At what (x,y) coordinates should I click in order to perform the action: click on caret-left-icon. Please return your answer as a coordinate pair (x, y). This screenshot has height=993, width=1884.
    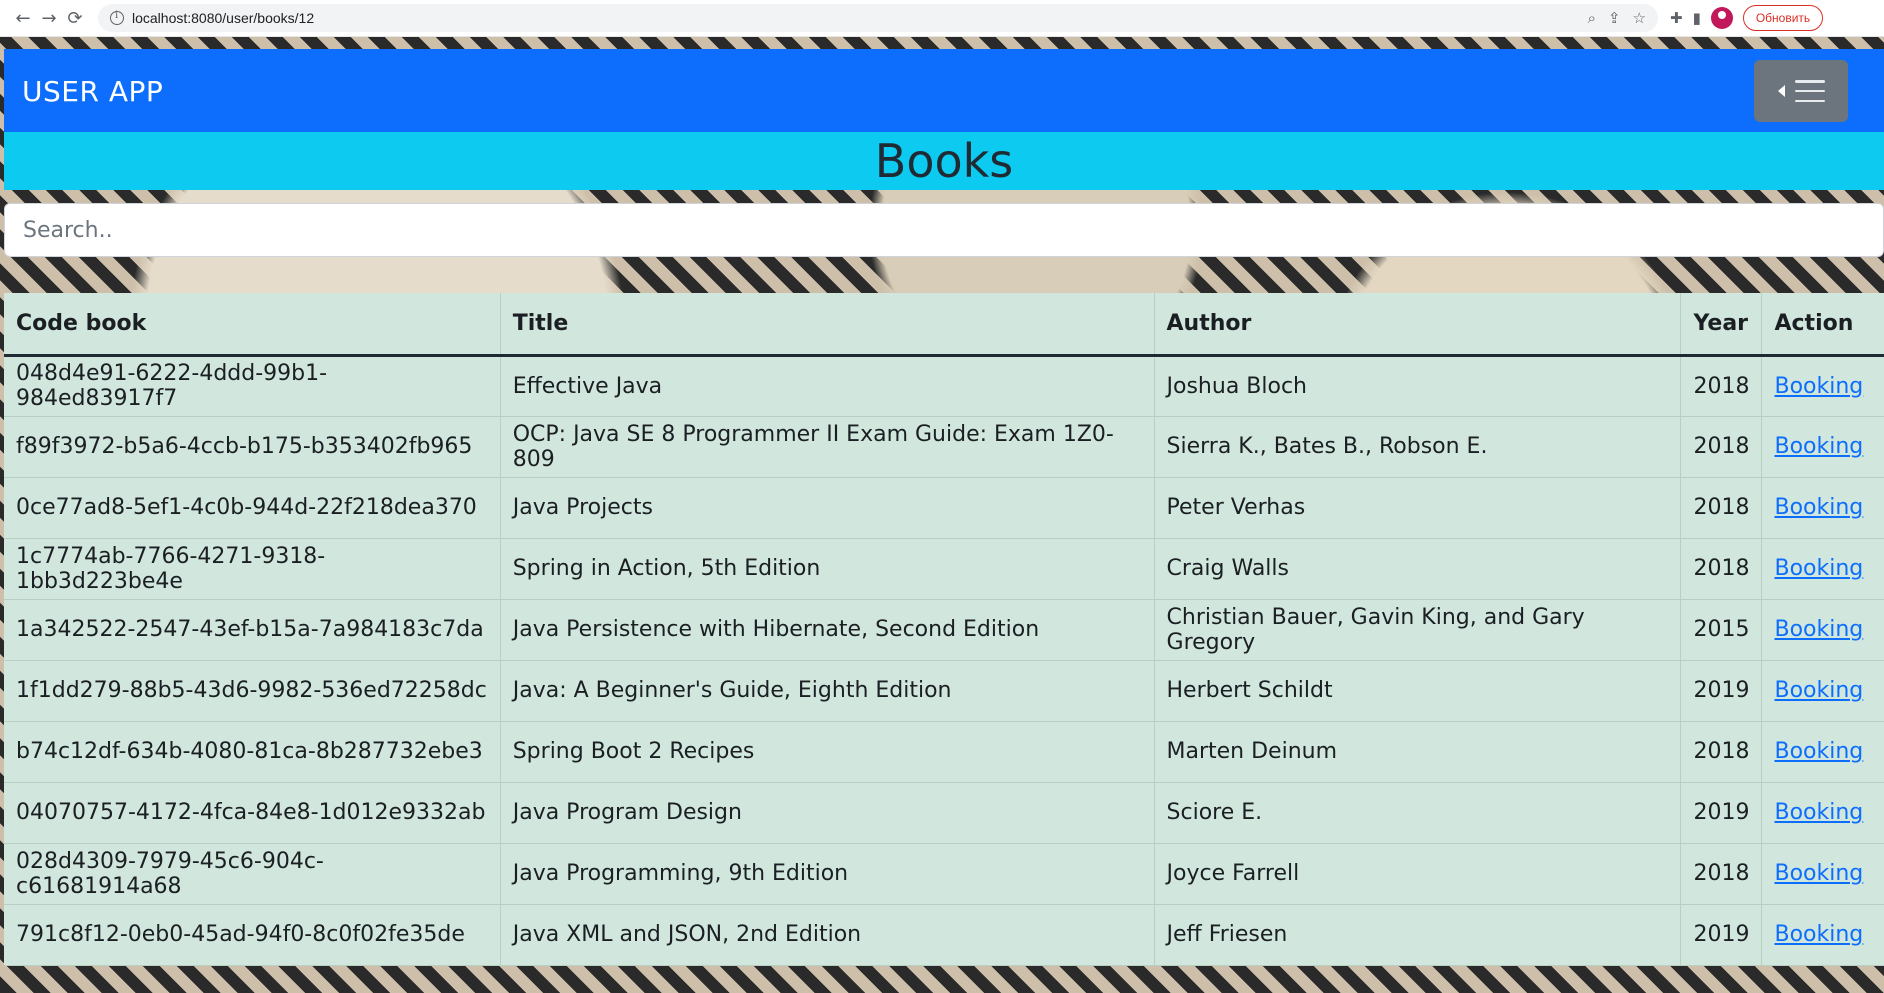
    Looking at the image, I should click on (1781, 91).